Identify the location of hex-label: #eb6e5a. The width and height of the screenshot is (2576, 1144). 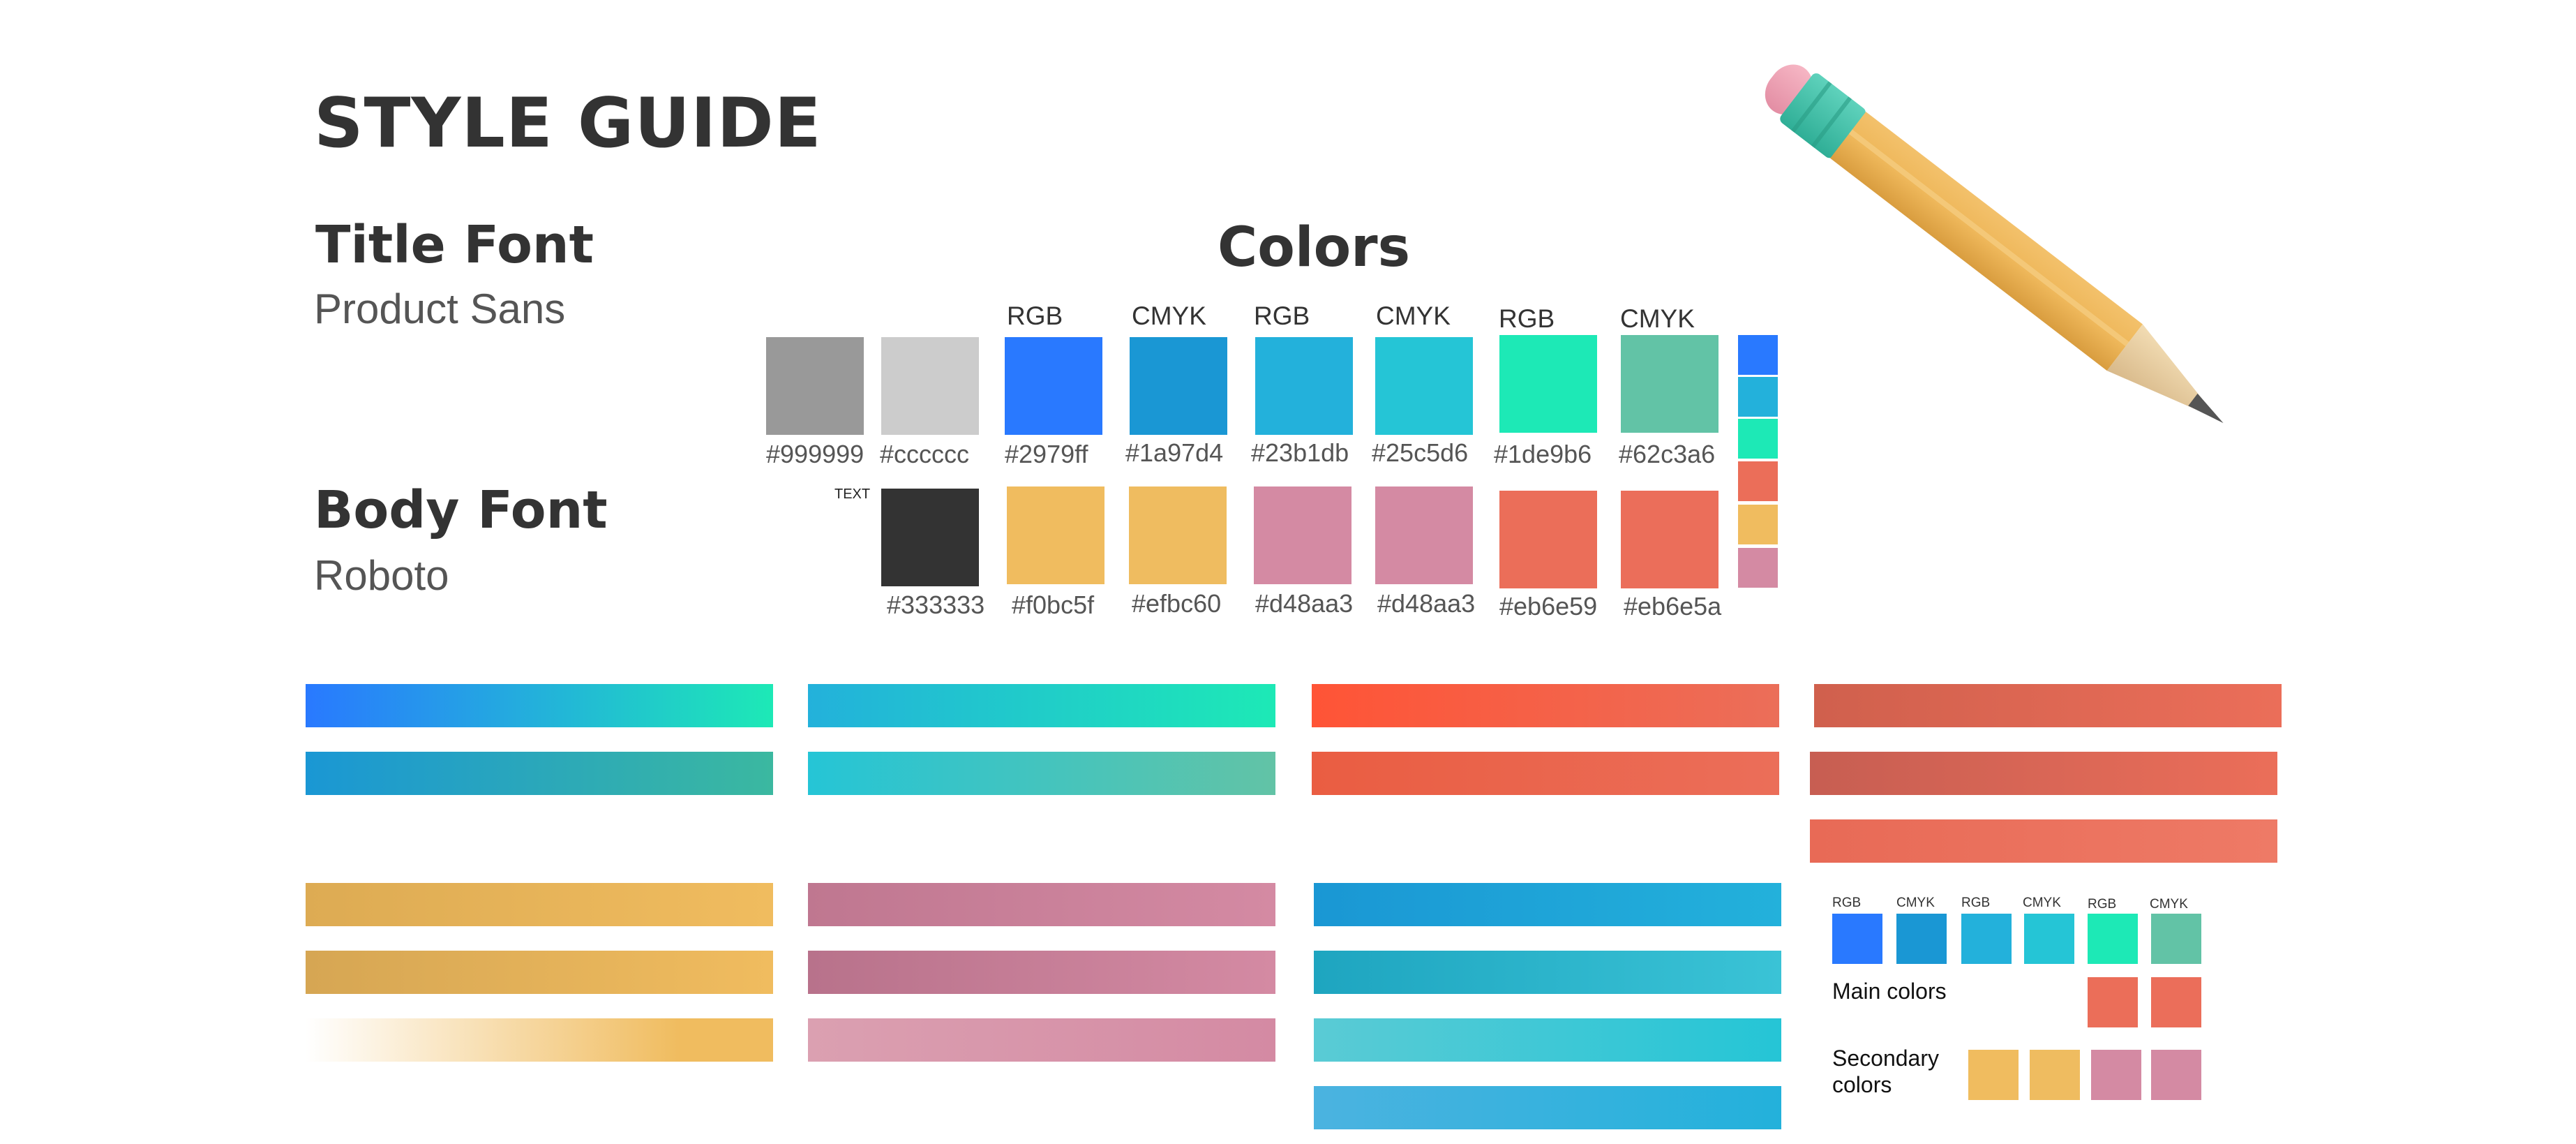
(1673, 606).